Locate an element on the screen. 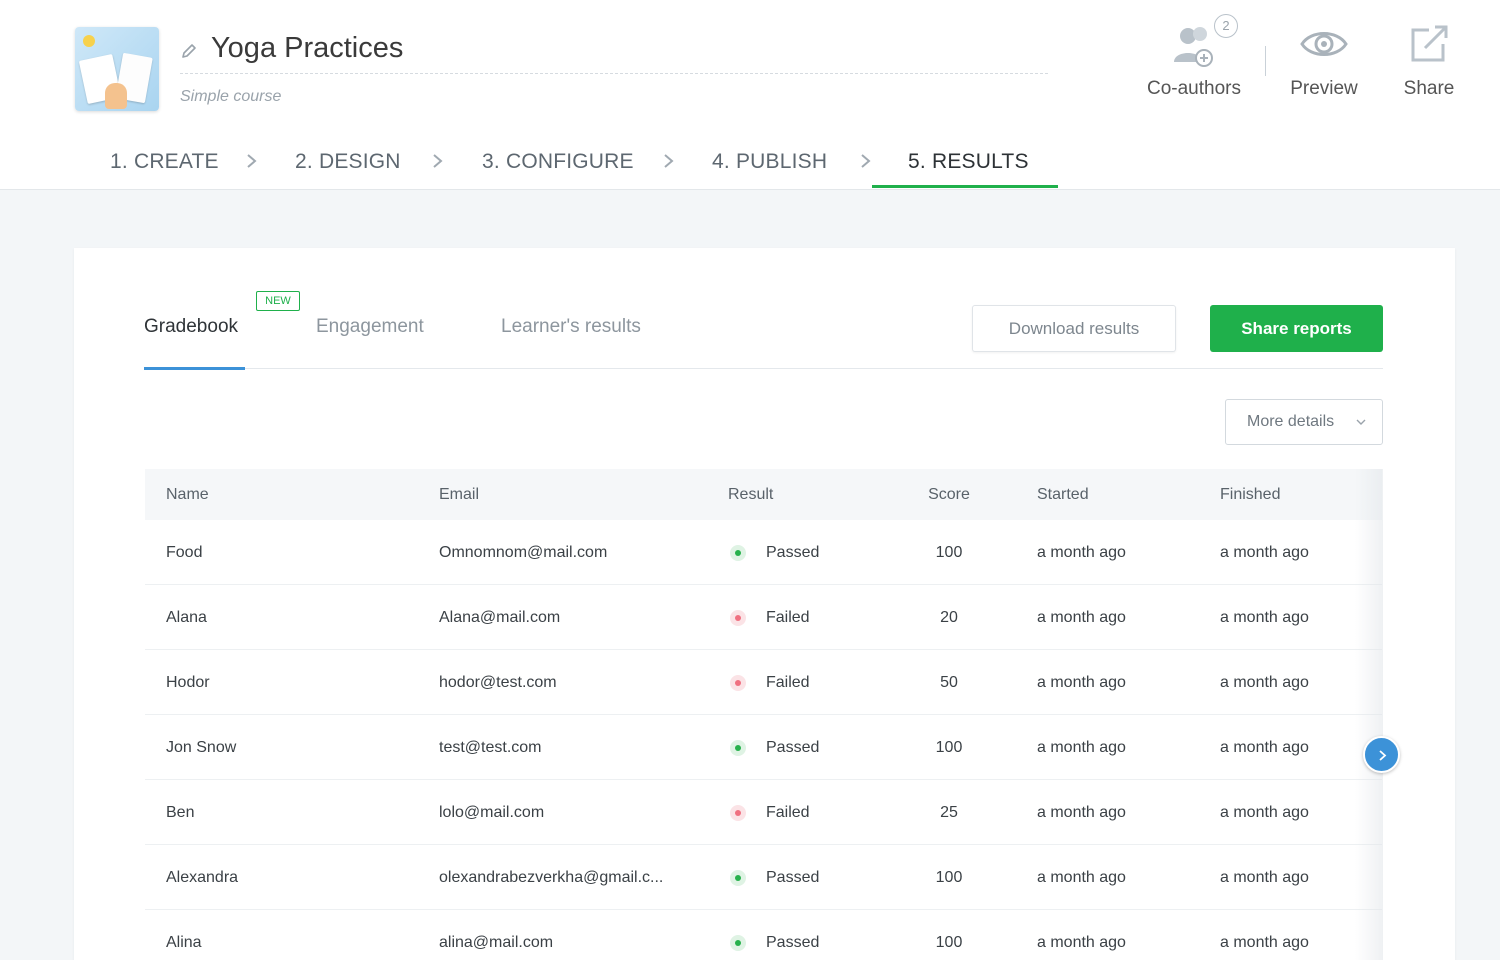  cell-email: hodor@test.com is located at coordinates (498, 682).